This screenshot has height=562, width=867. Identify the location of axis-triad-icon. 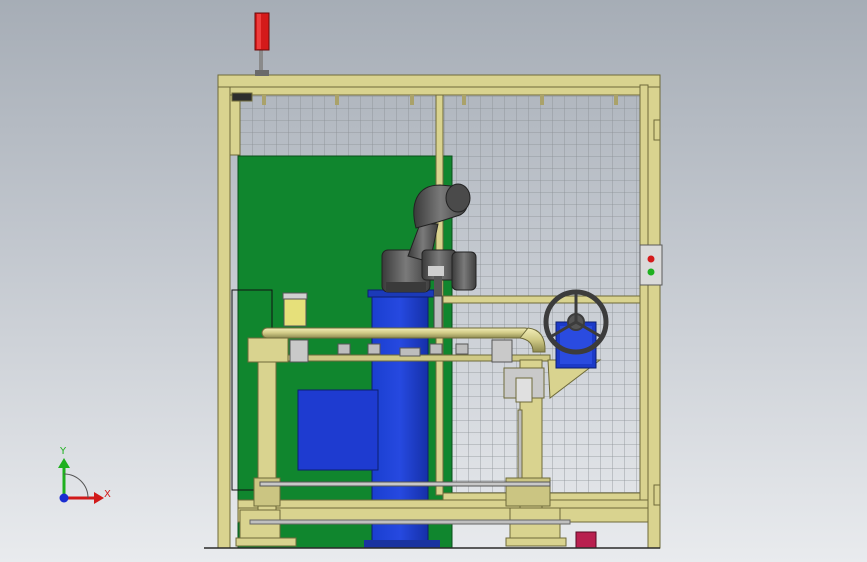
(81, 481).